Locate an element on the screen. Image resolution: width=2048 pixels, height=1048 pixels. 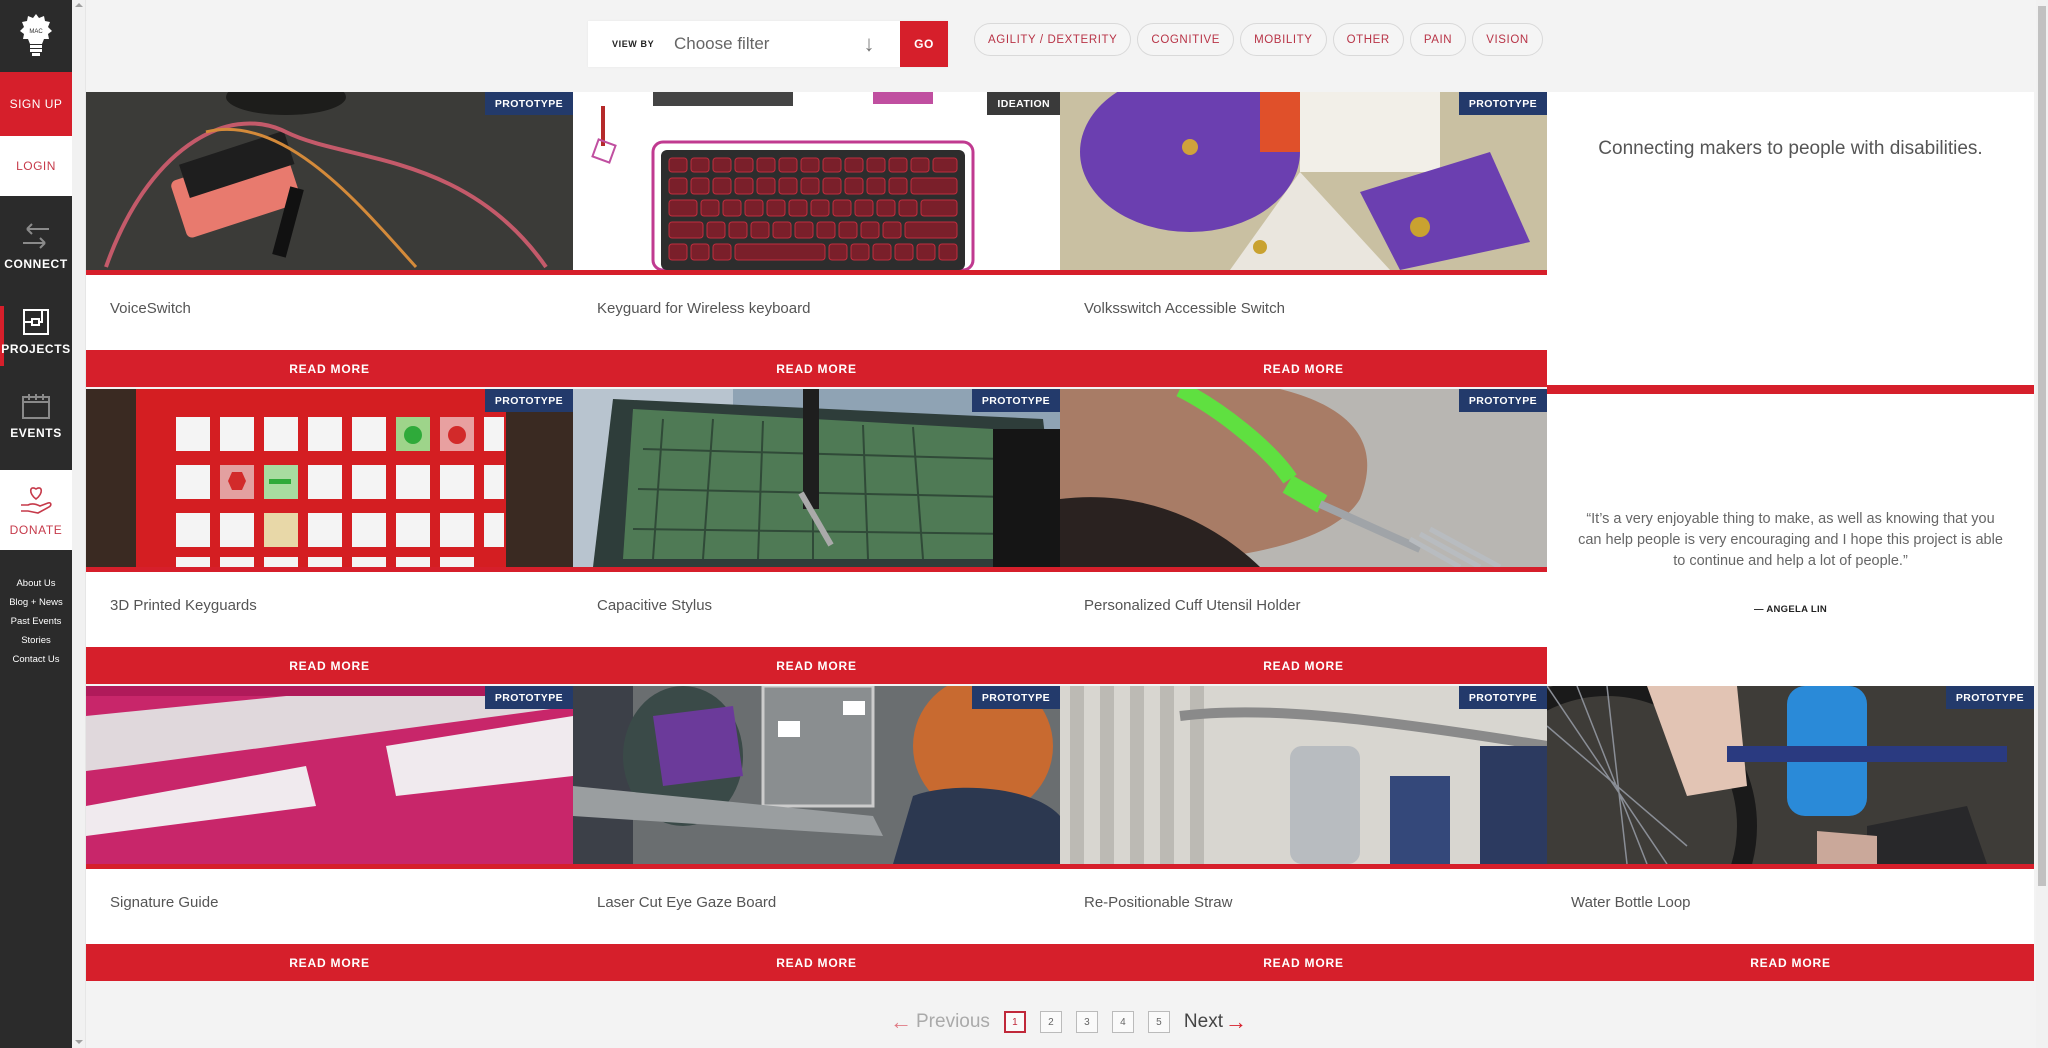
scroll-up-arrow-icon is located at coordinates (79, 5).